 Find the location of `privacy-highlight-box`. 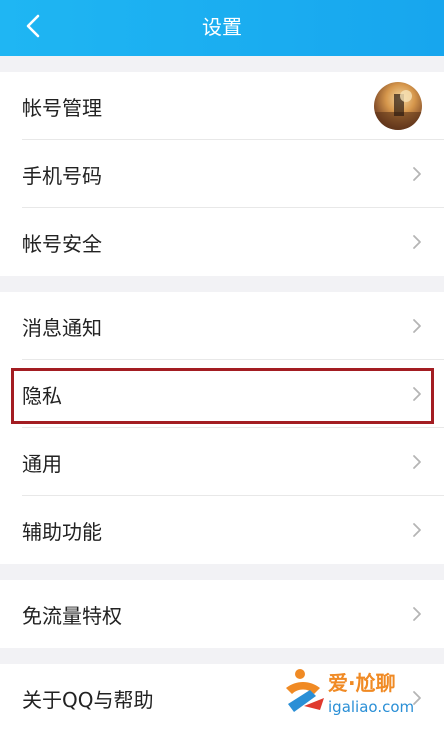

privacy-highlight-box is located at coordinates (222, 396).